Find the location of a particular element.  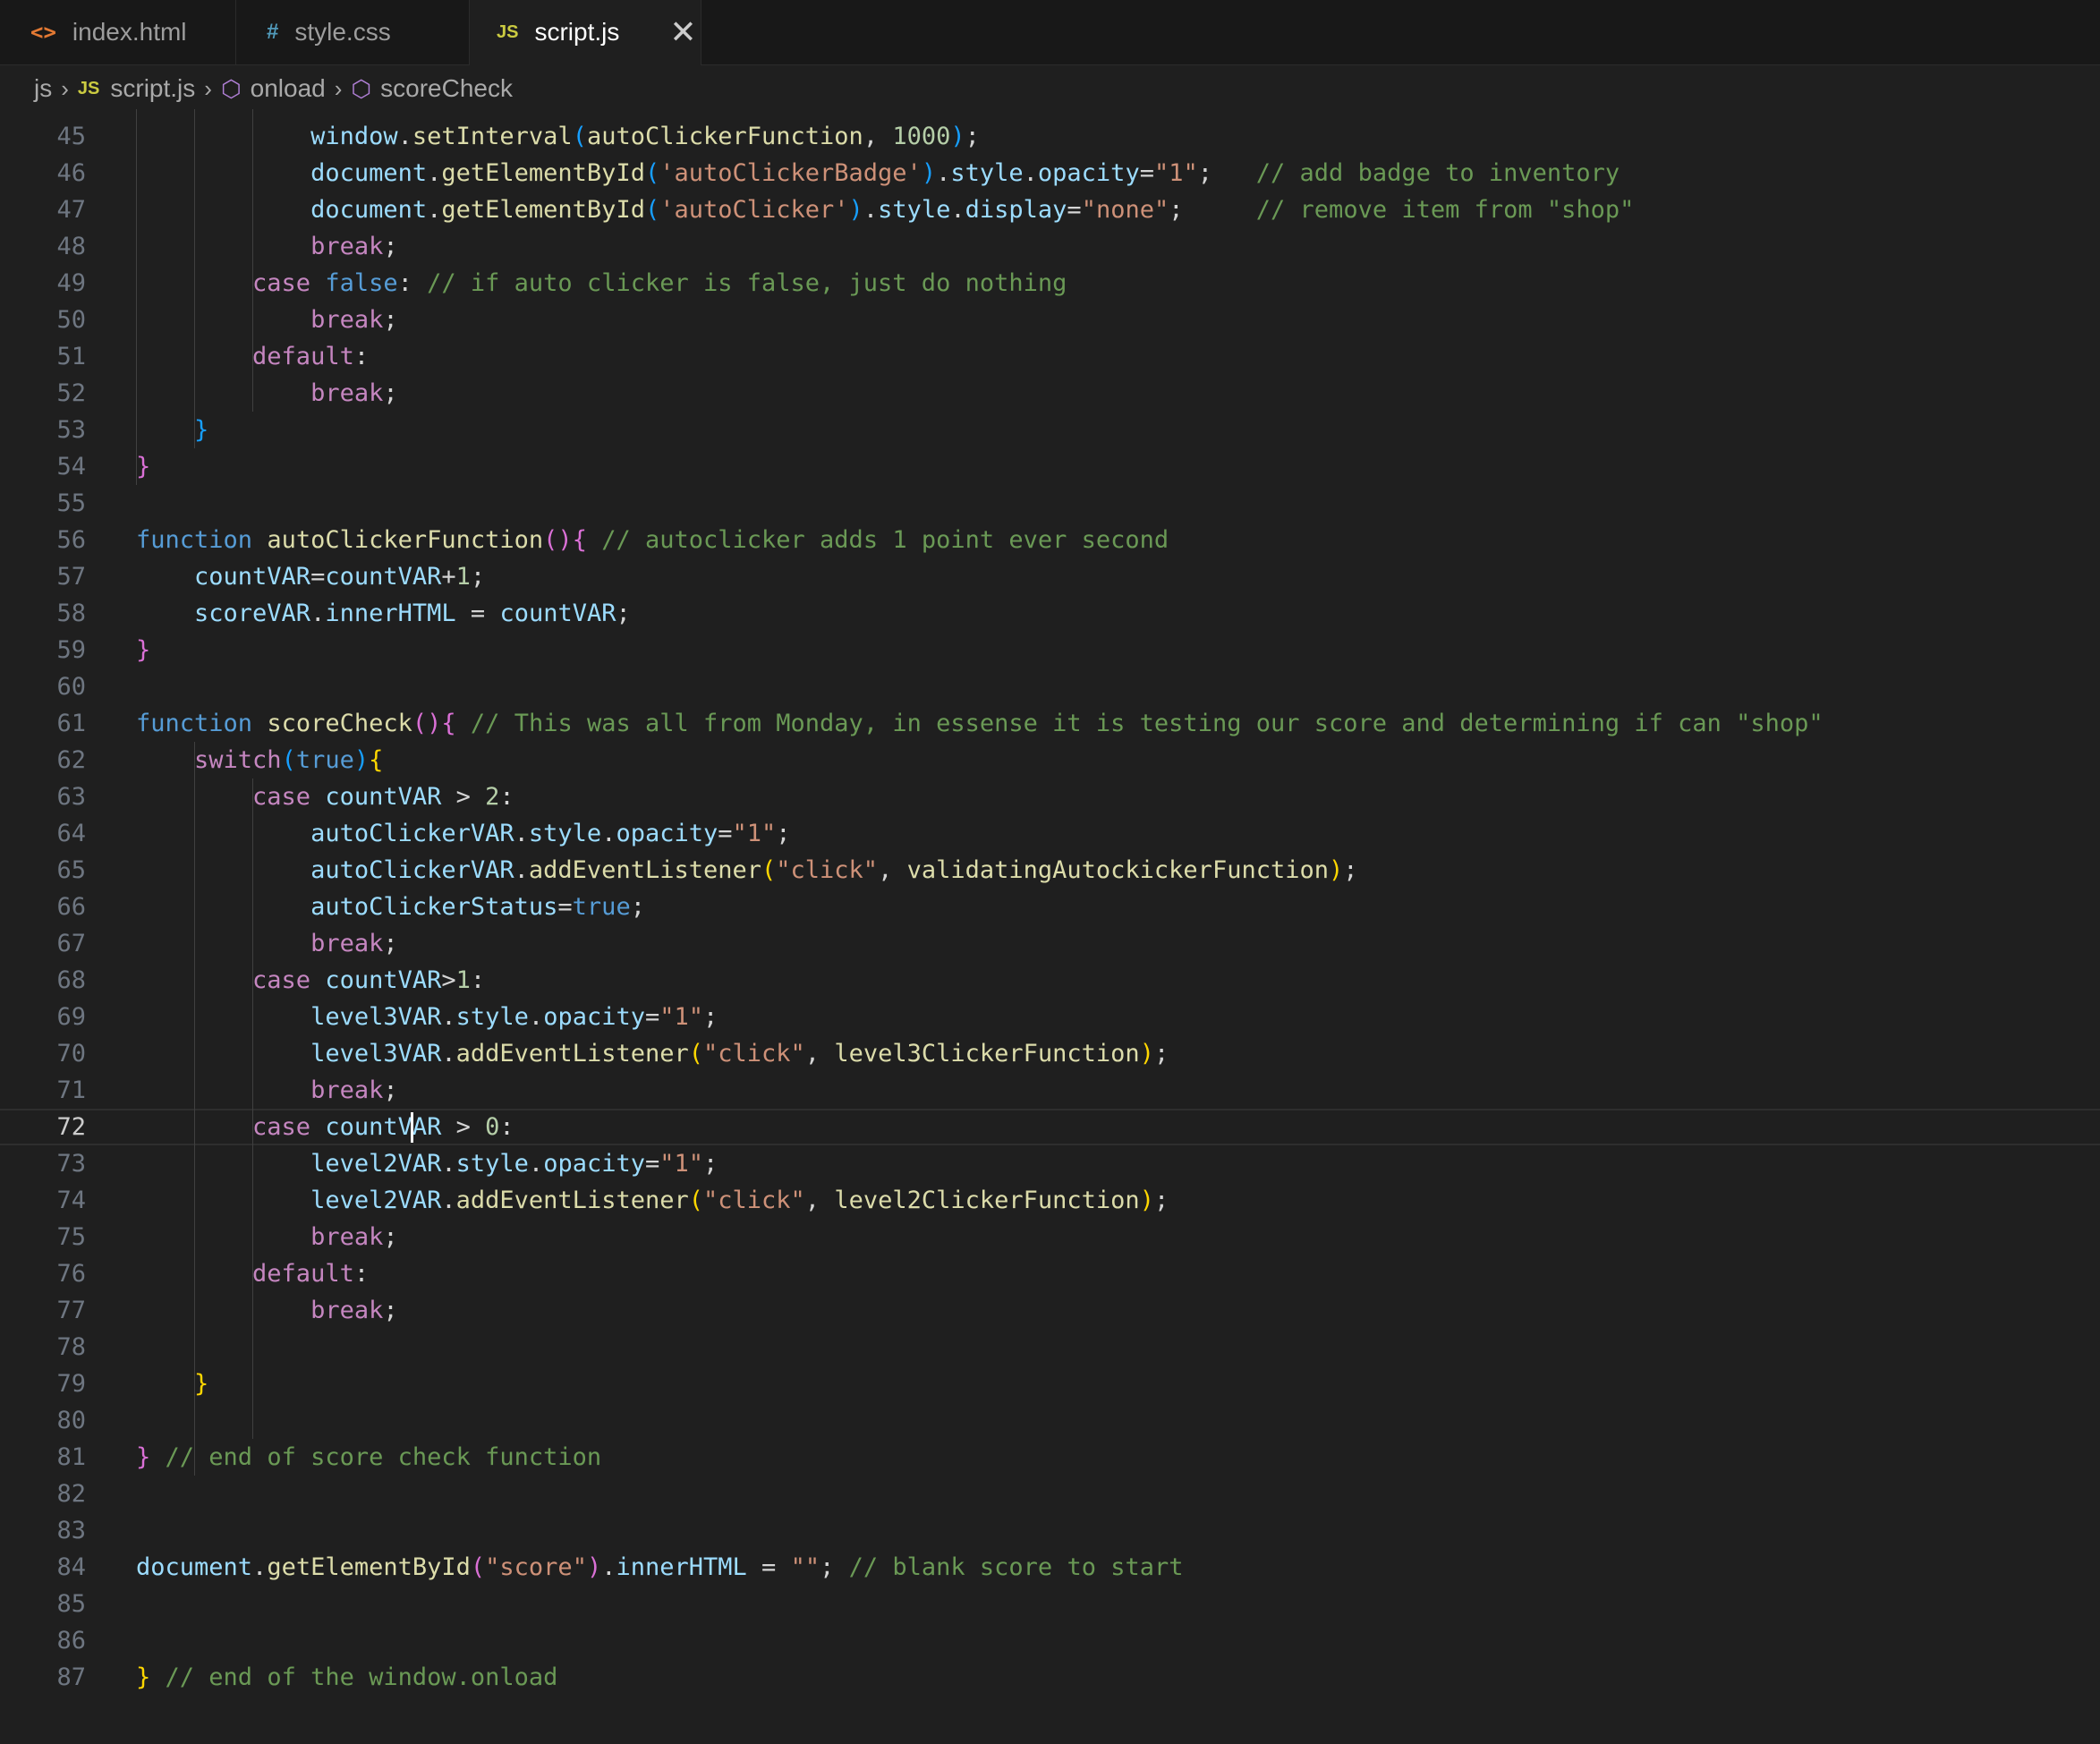

close-icon: ✕ is located at coordinates (682, 32).